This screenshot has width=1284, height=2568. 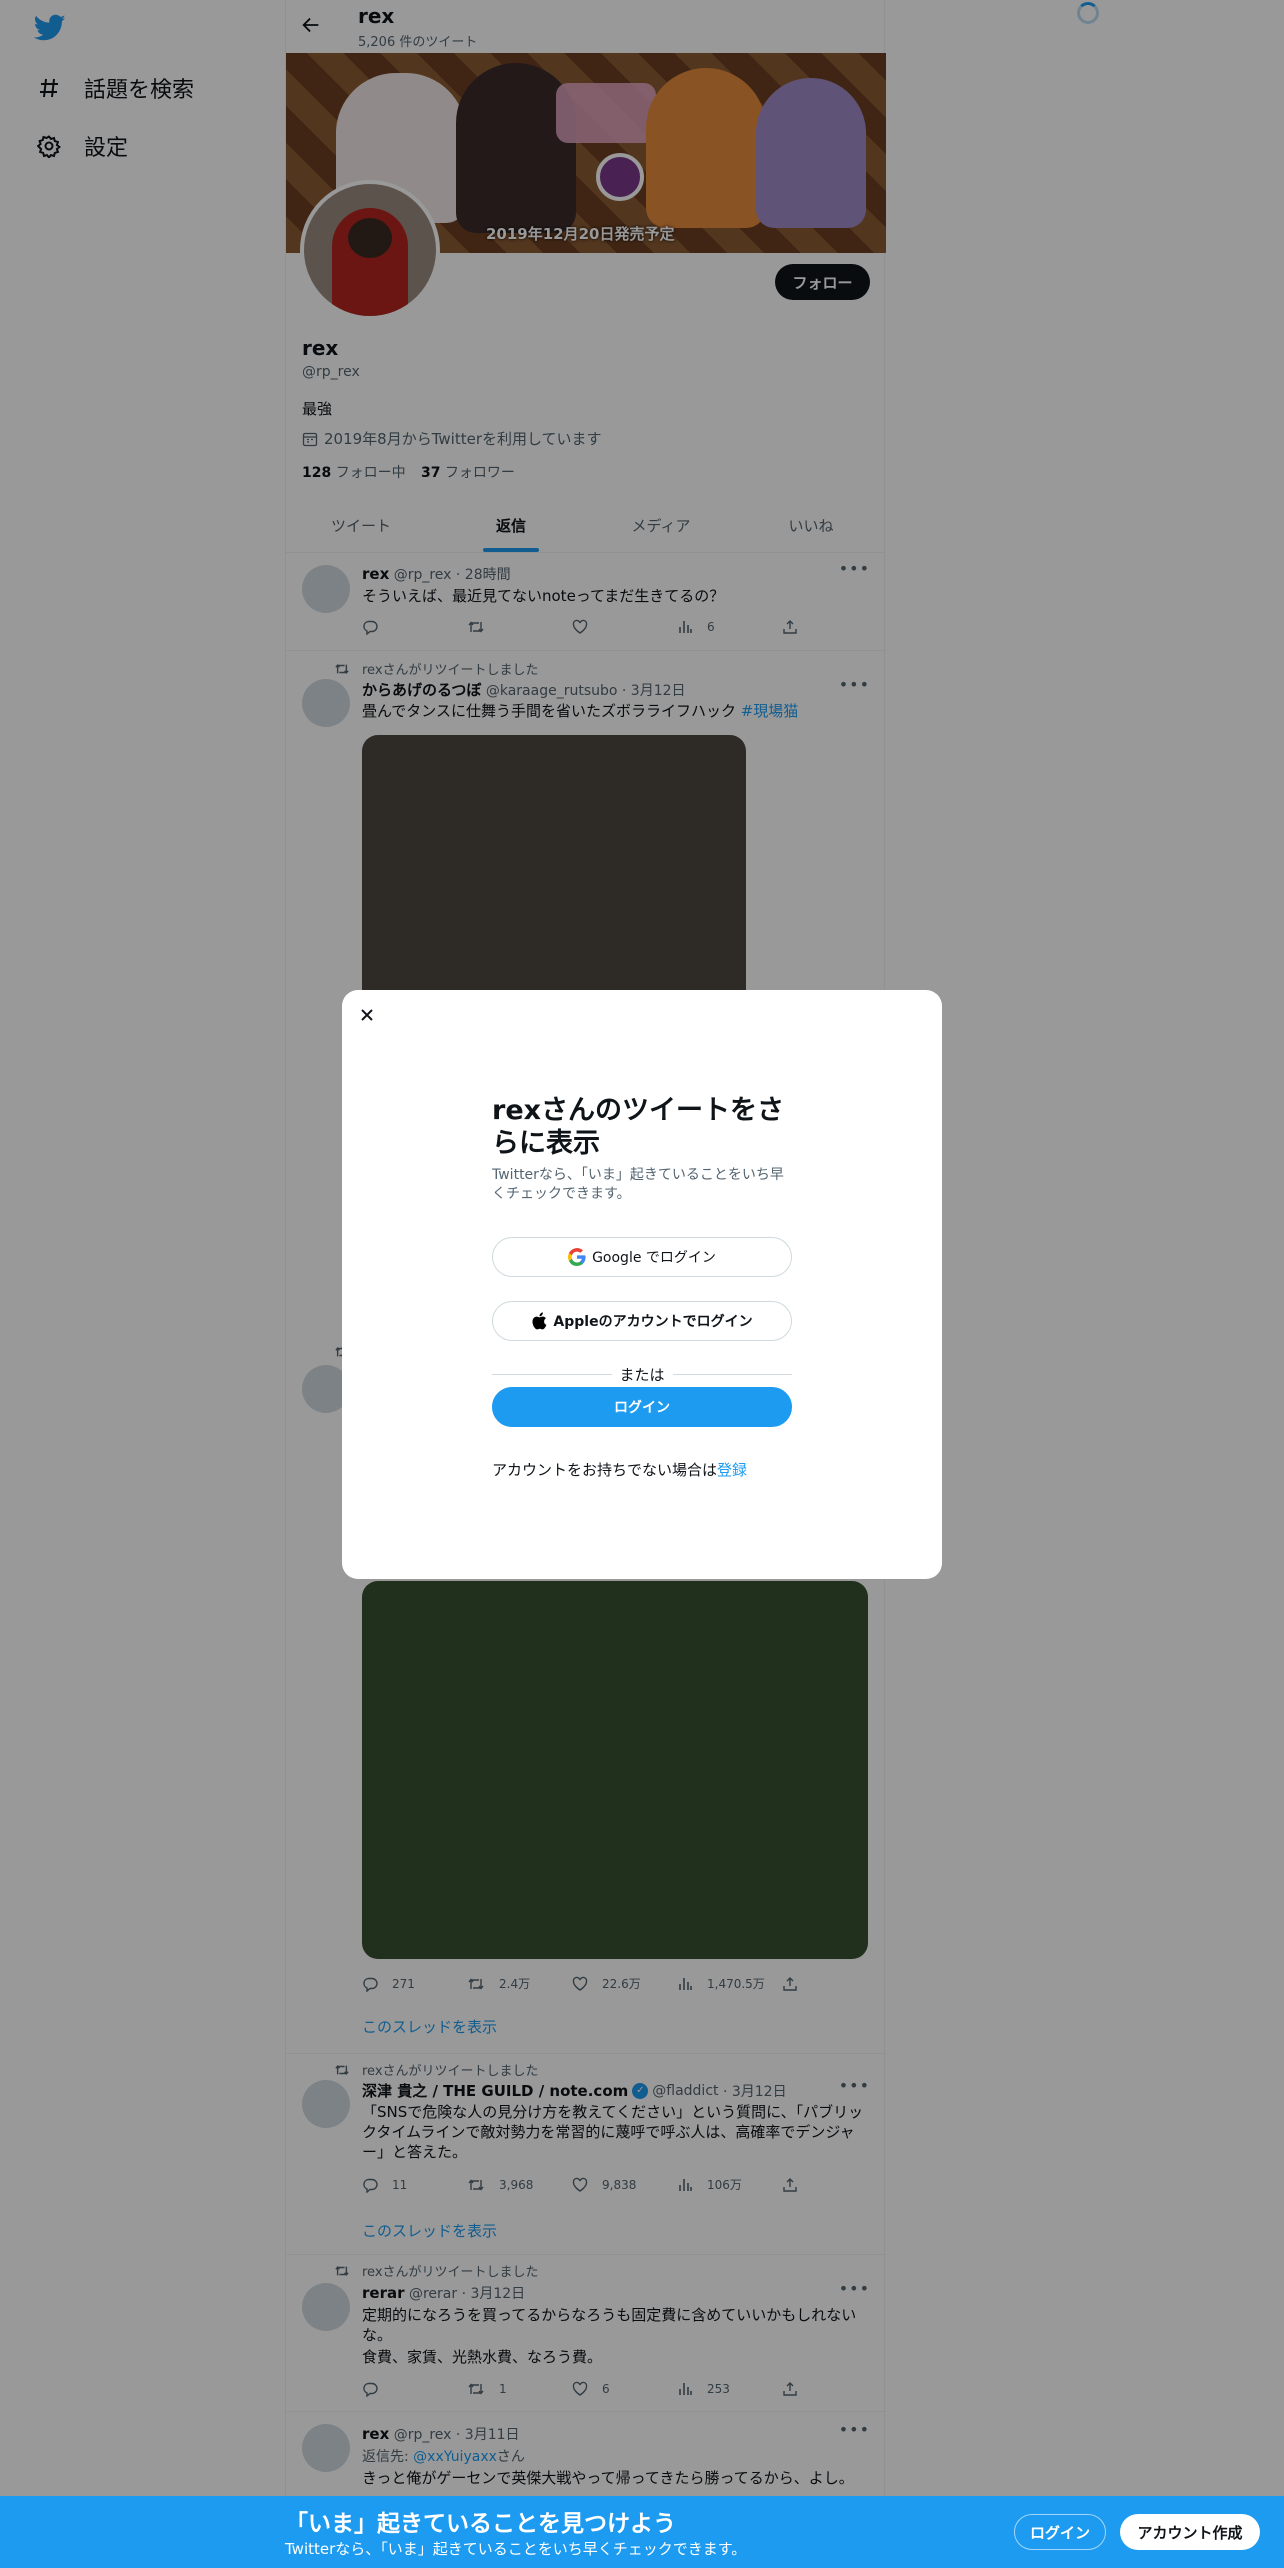 What do you see at coordinates (605, 1470) in the screenshot?
I see `signup-prompt-text: アカウントをお持ちでない場合は` at bounding box center [605, 1470].